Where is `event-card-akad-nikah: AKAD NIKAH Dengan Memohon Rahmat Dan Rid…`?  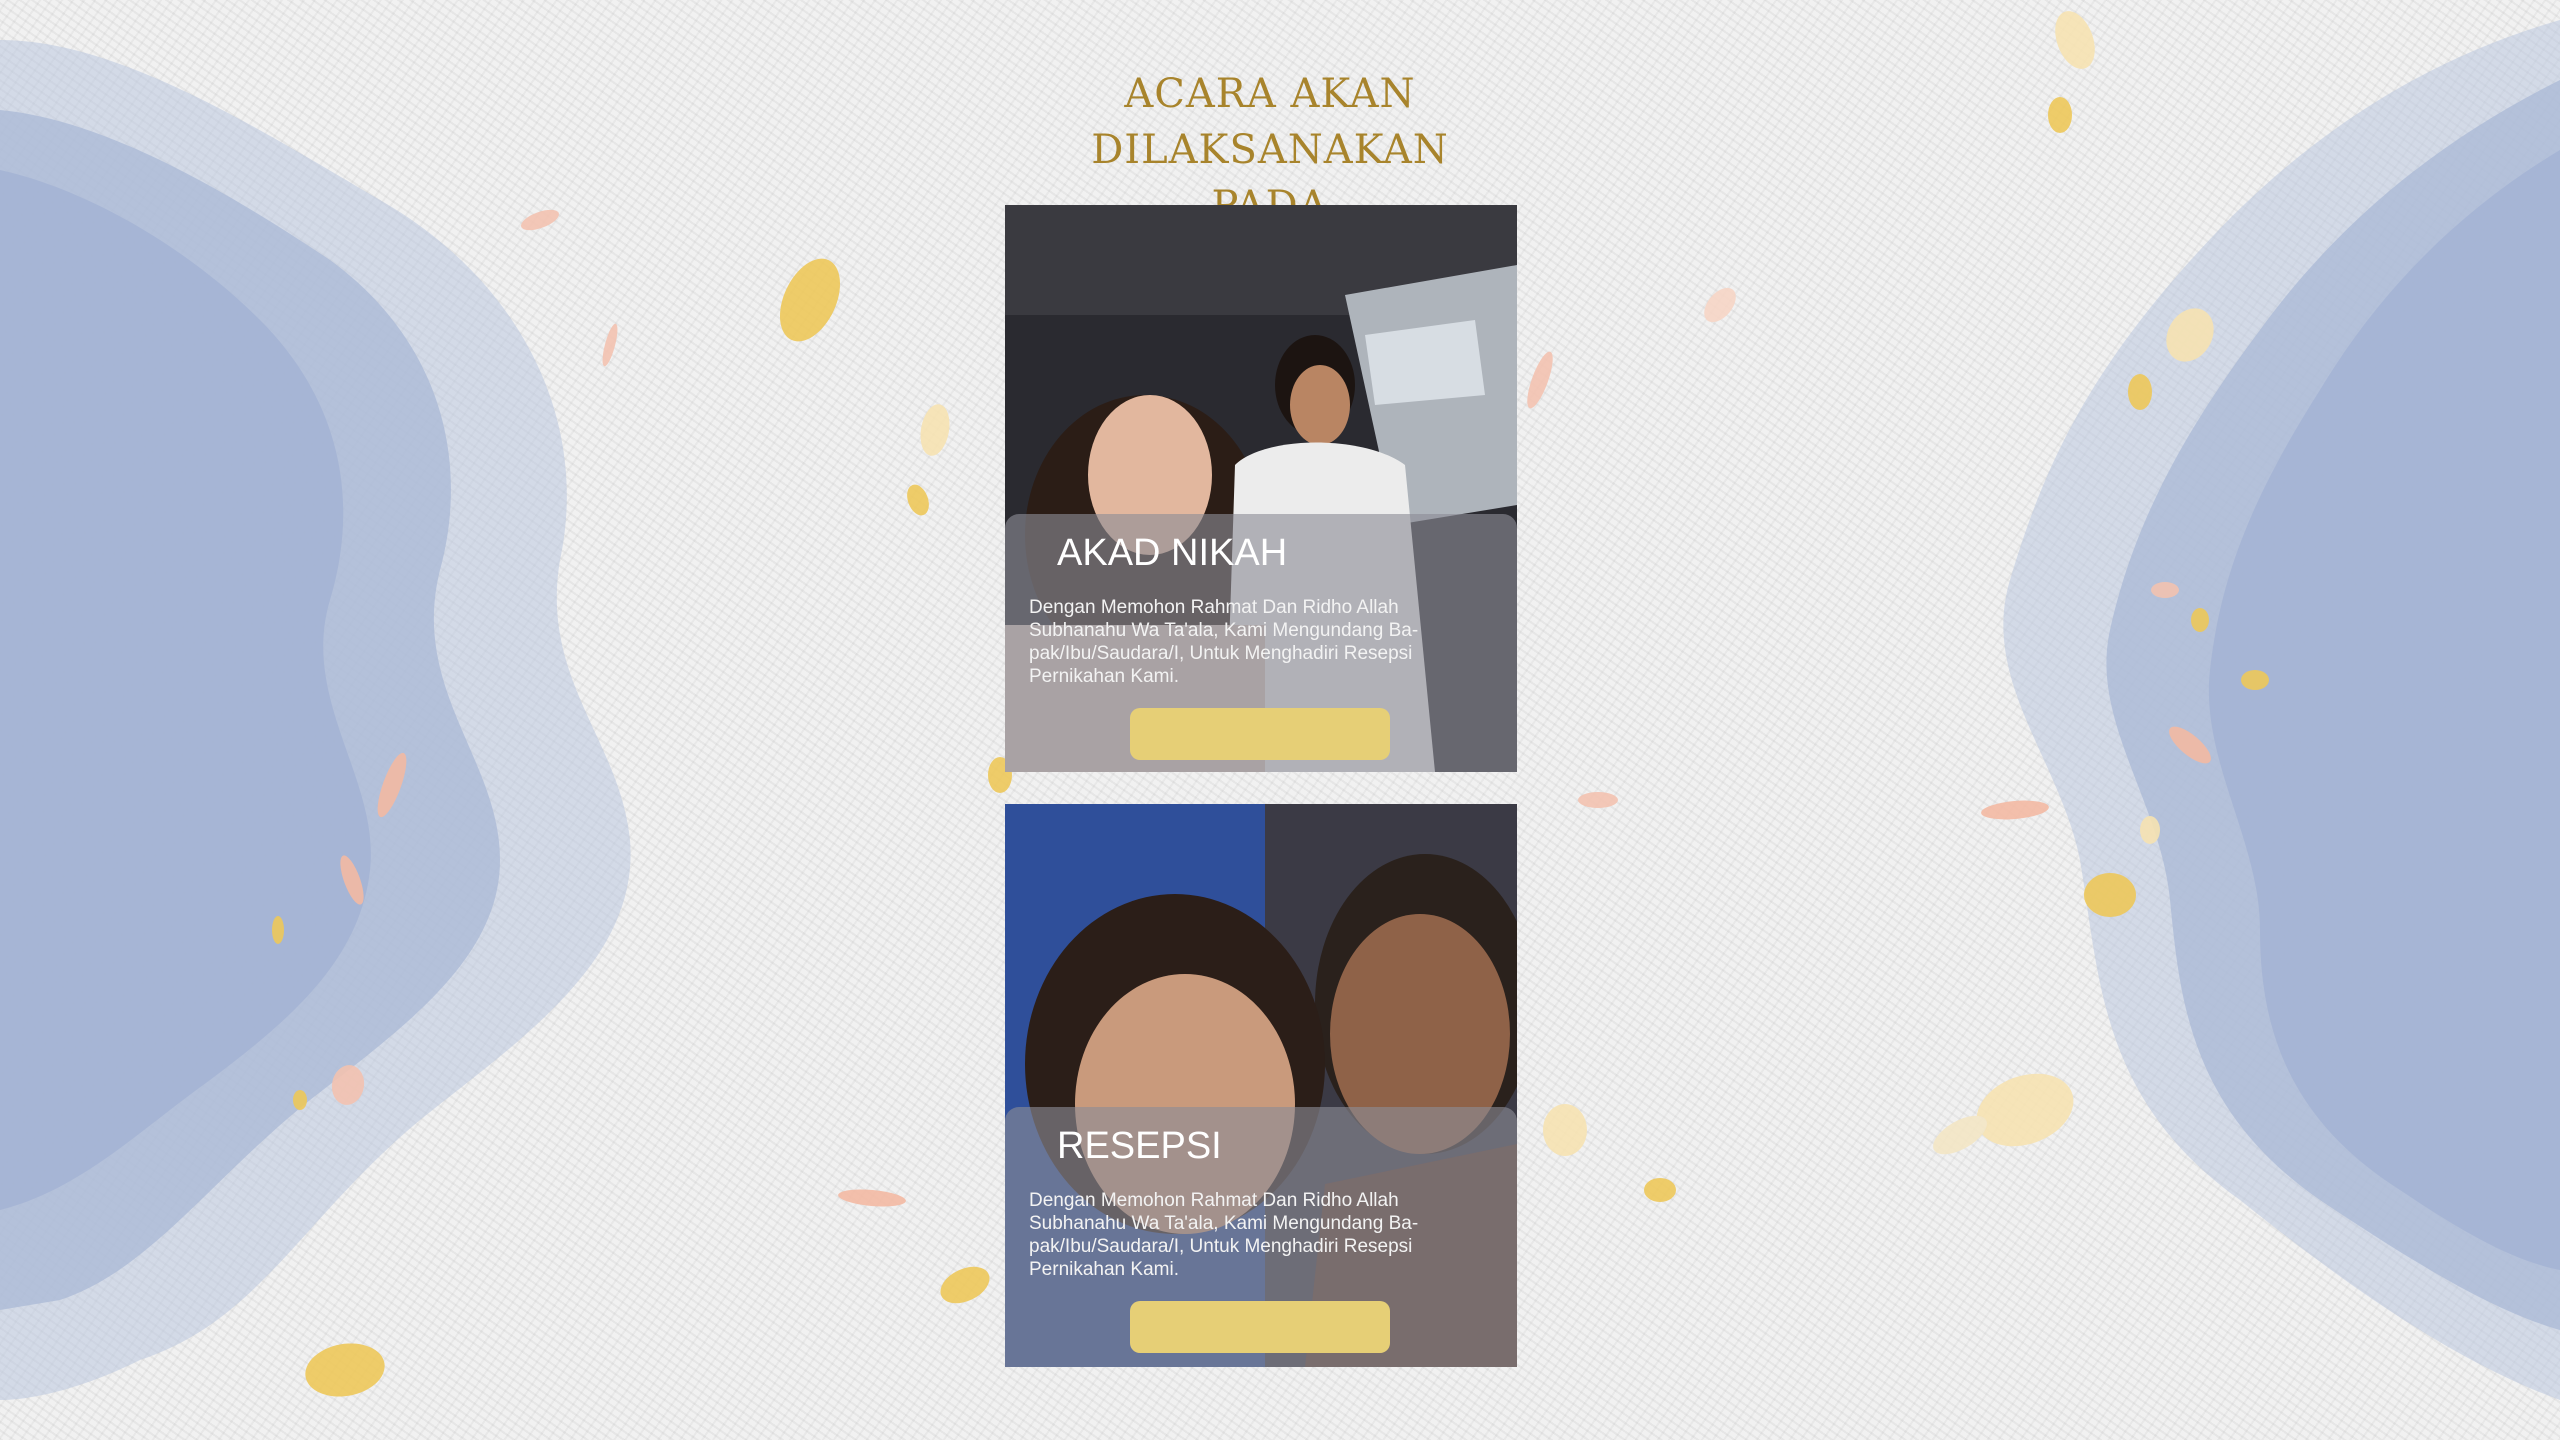 event-card-akad-nikah: AKAD NIKAH Dengan Memohon Rahmat Dan Rid… is located at coordinates (1261, 488).